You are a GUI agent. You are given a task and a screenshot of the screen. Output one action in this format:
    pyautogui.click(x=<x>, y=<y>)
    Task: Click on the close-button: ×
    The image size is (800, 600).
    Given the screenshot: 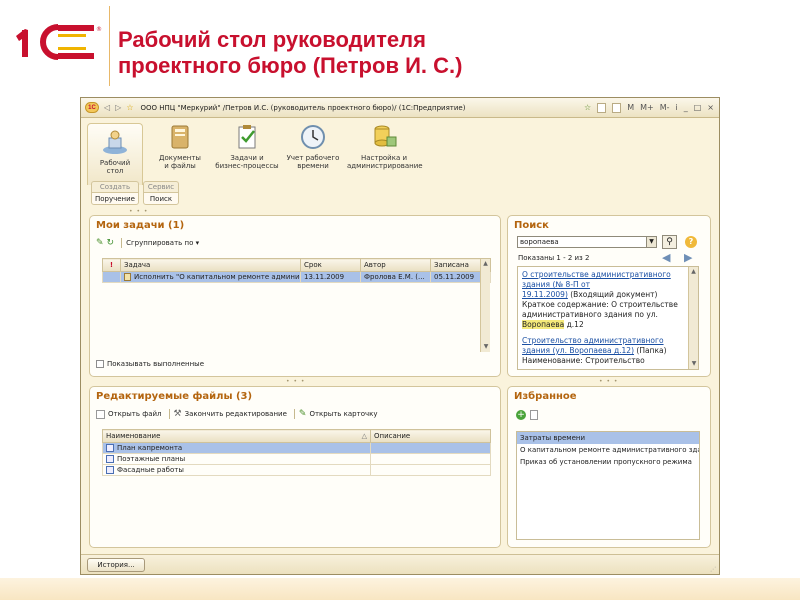 What is the action you would take?
    pyautogui.click(x=710, y=107)
    